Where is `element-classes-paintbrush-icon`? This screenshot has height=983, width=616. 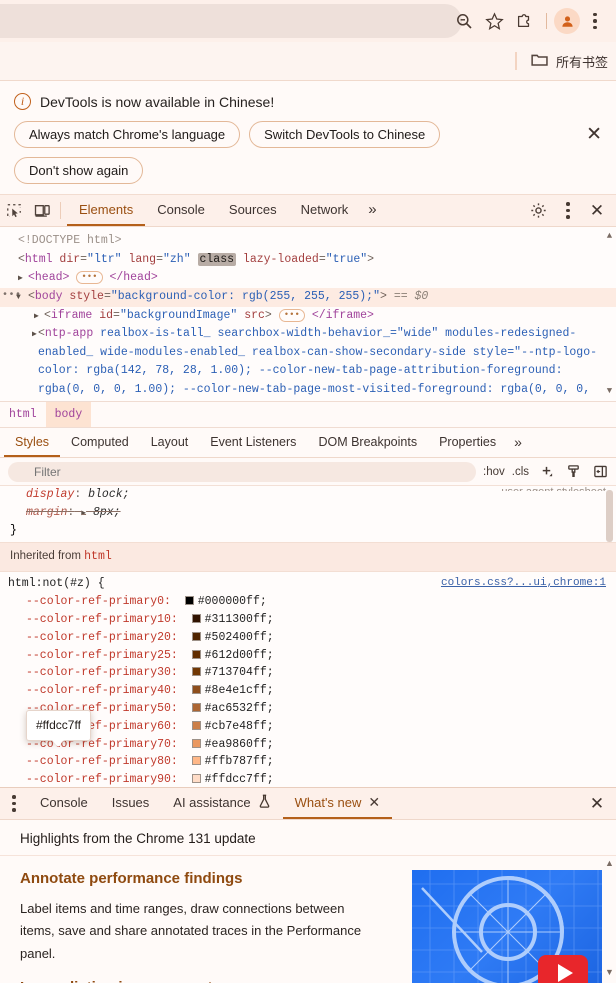
element-classes-paintbrush-icon is located at coordinates (573, 471).